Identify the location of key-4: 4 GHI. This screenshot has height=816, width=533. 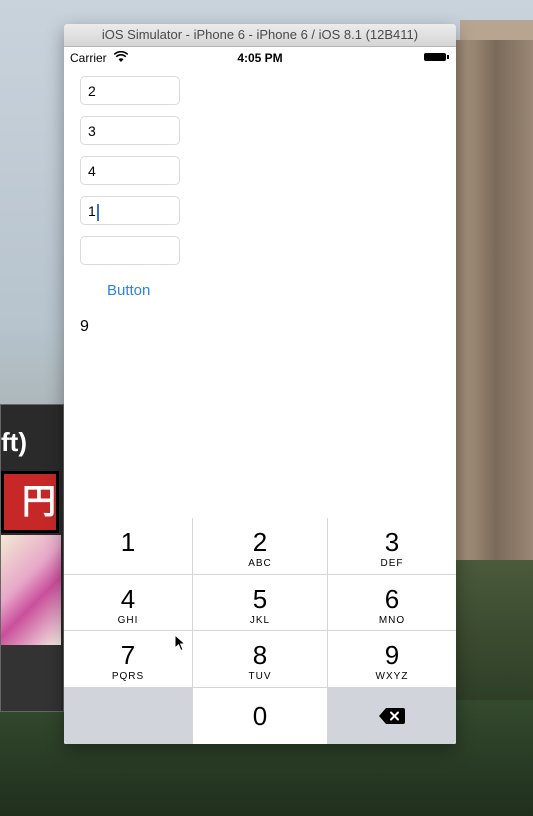
(128, 603).